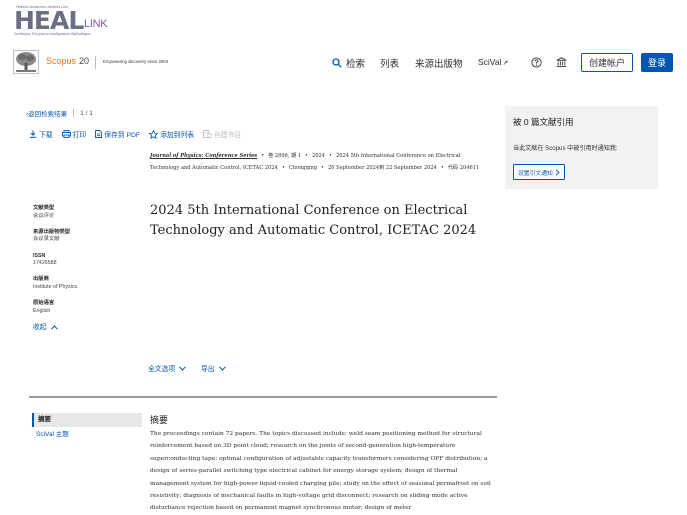  I want to click on set-citation-alert-label: 设置引文通知, so click(535, 173).